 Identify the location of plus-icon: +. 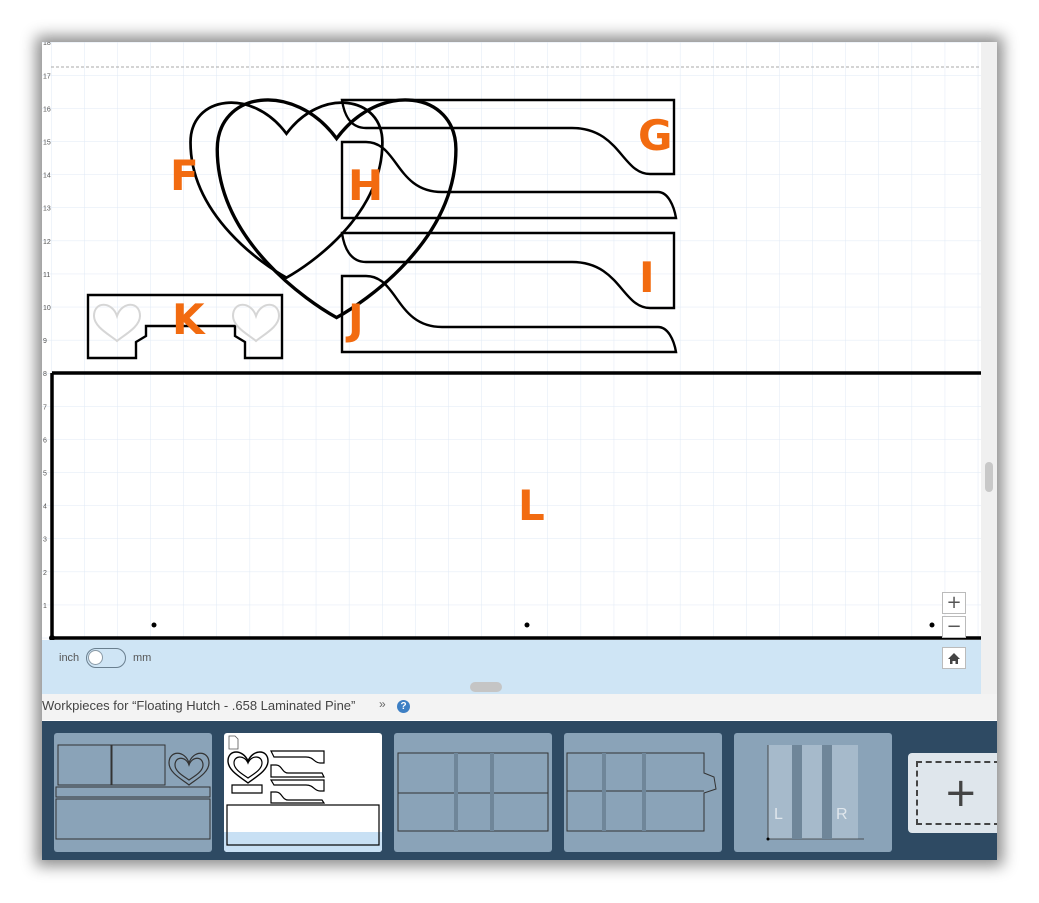
(961, 793).